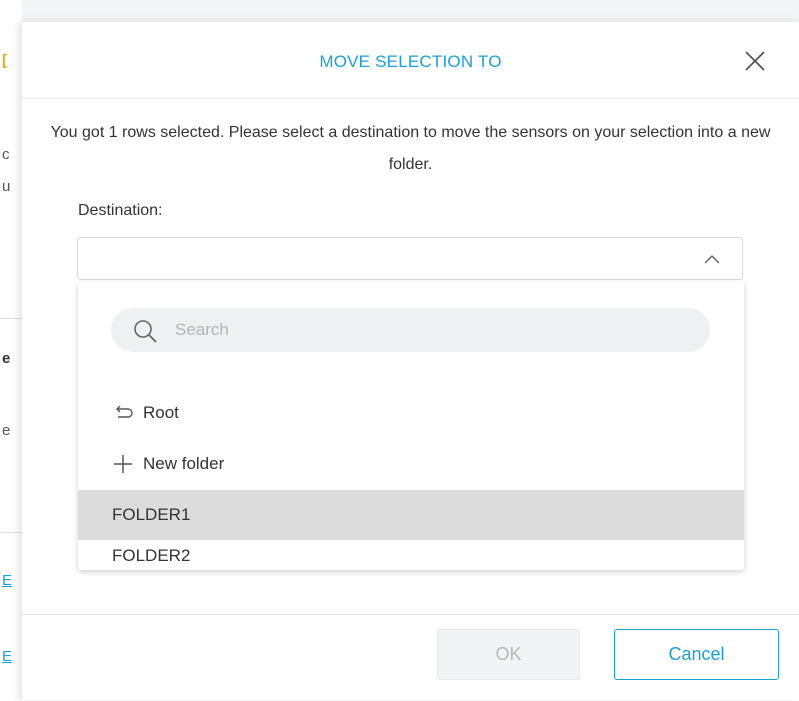  Describe the element at coordinates (184, 463) in the screenshot. I see `dropdown-item-label: New folder` at that location.